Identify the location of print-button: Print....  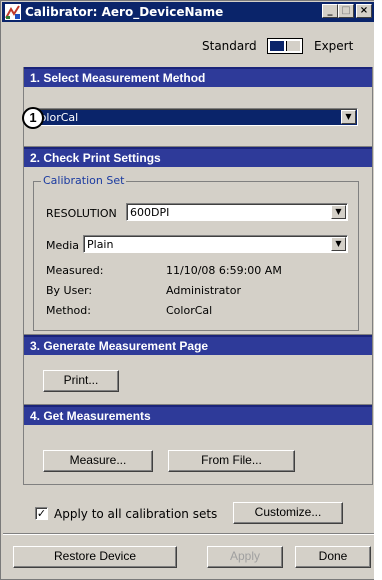
(81, 381).